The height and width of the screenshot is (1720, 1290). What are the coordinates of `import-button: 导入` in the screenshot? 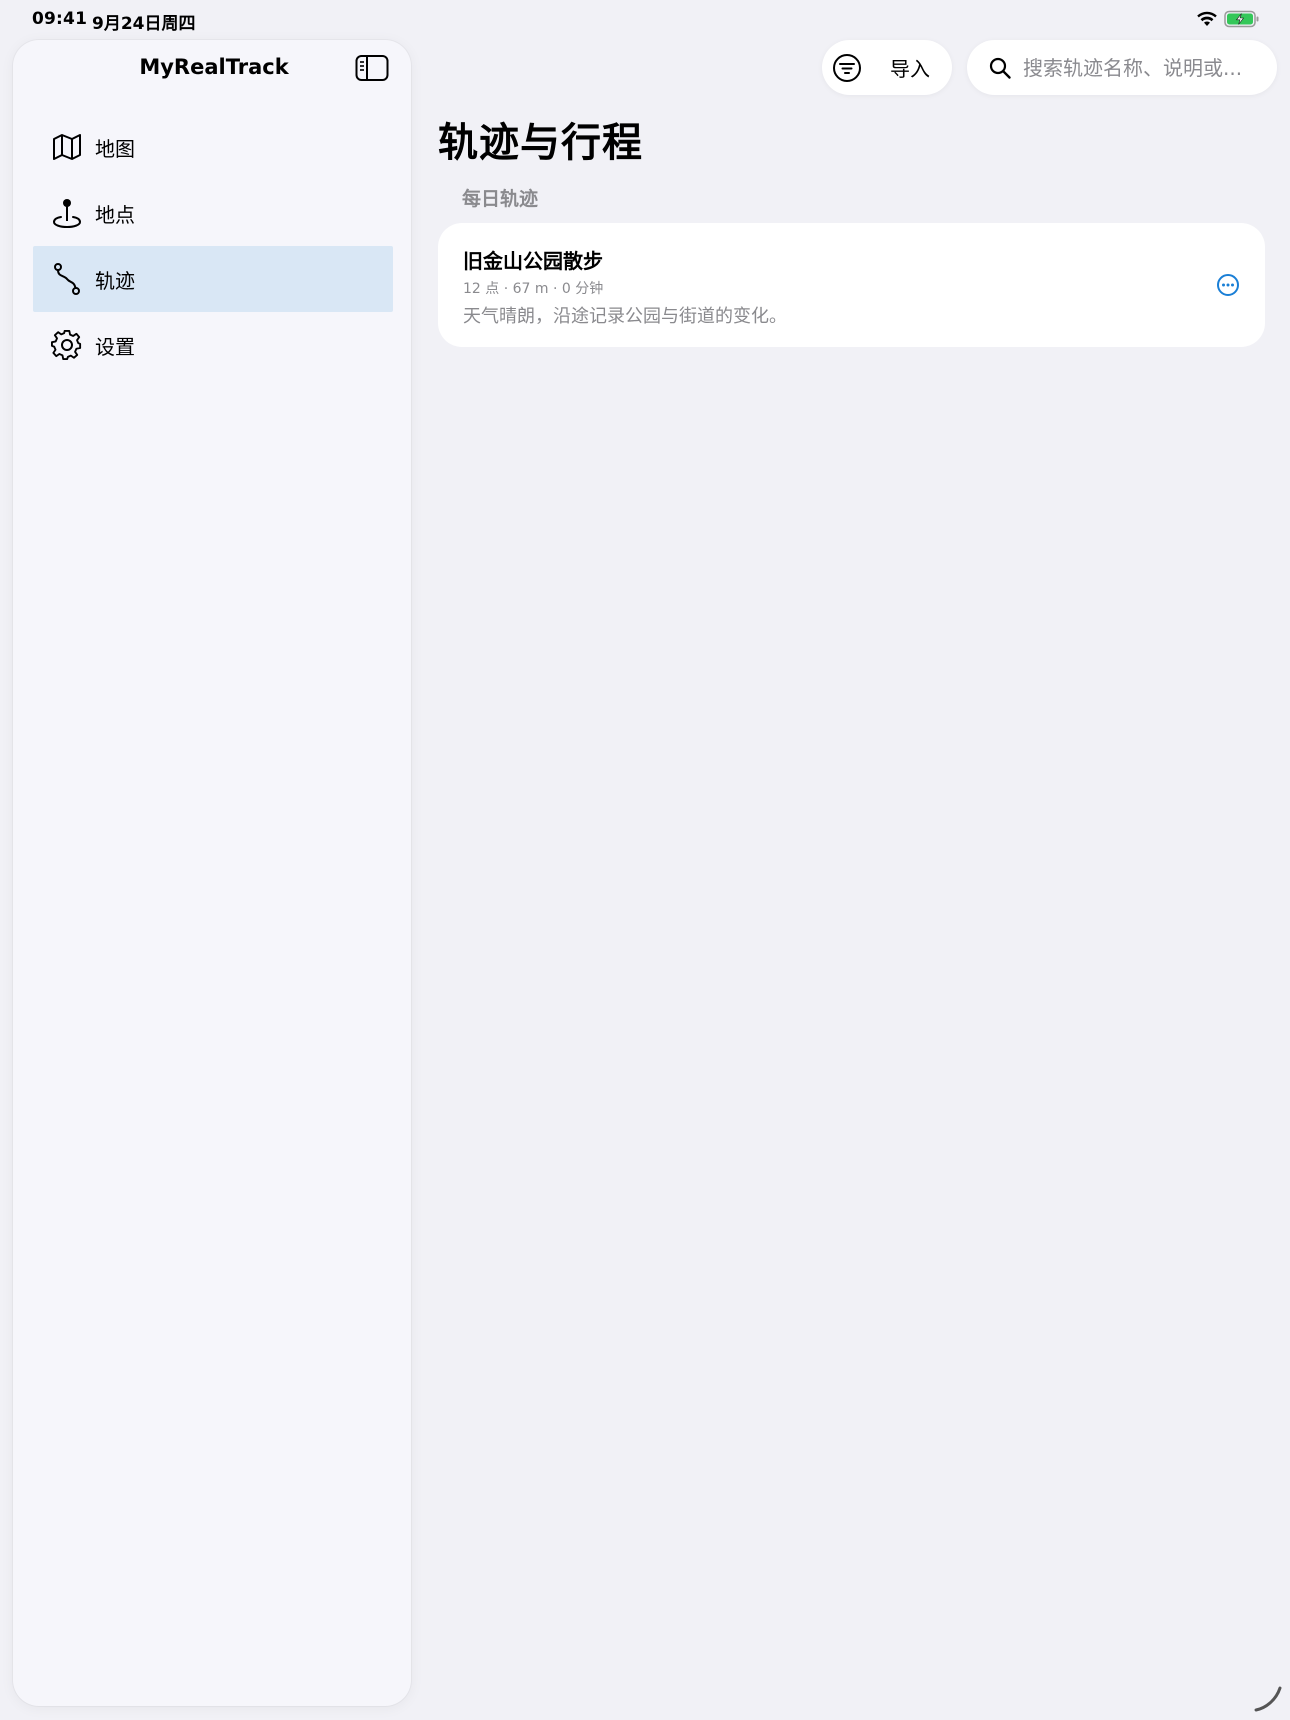 It's located at (910, 67).